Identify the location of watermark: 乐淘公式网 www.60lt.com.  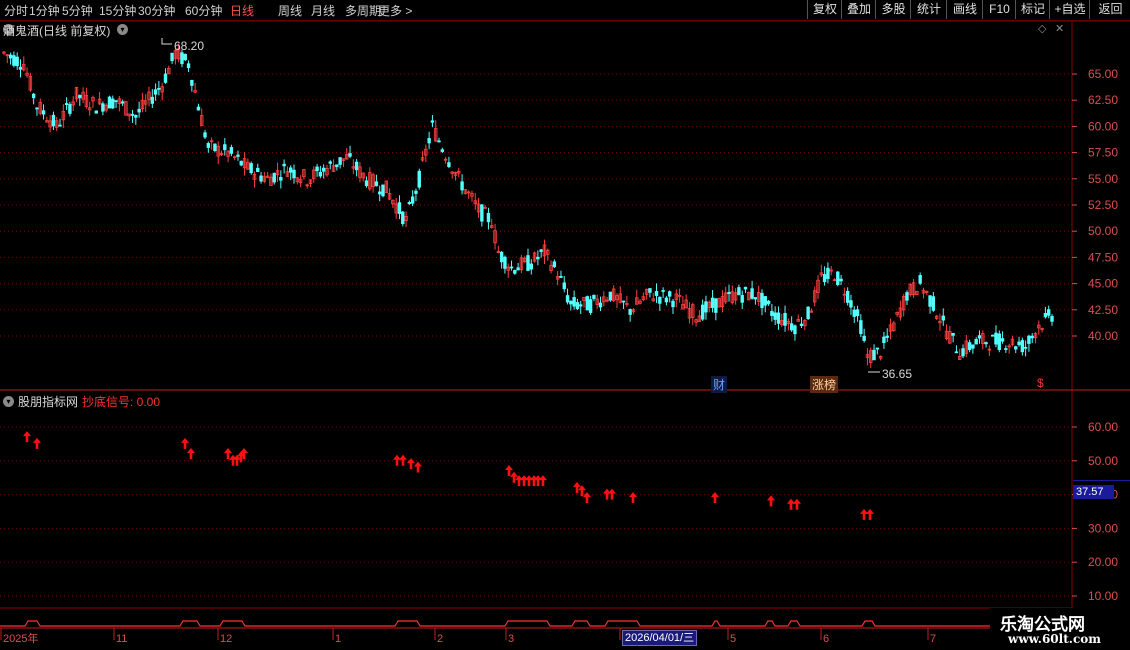
(1060, 629).